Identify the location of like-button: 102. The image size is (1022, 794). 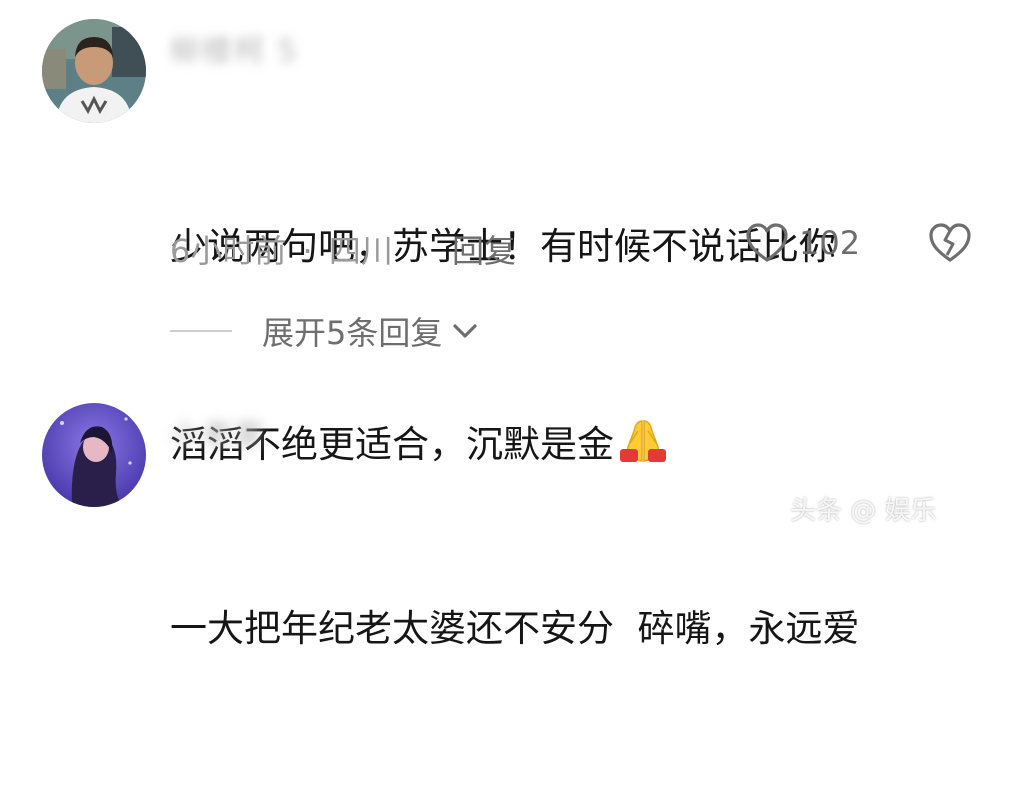
(802, 243).